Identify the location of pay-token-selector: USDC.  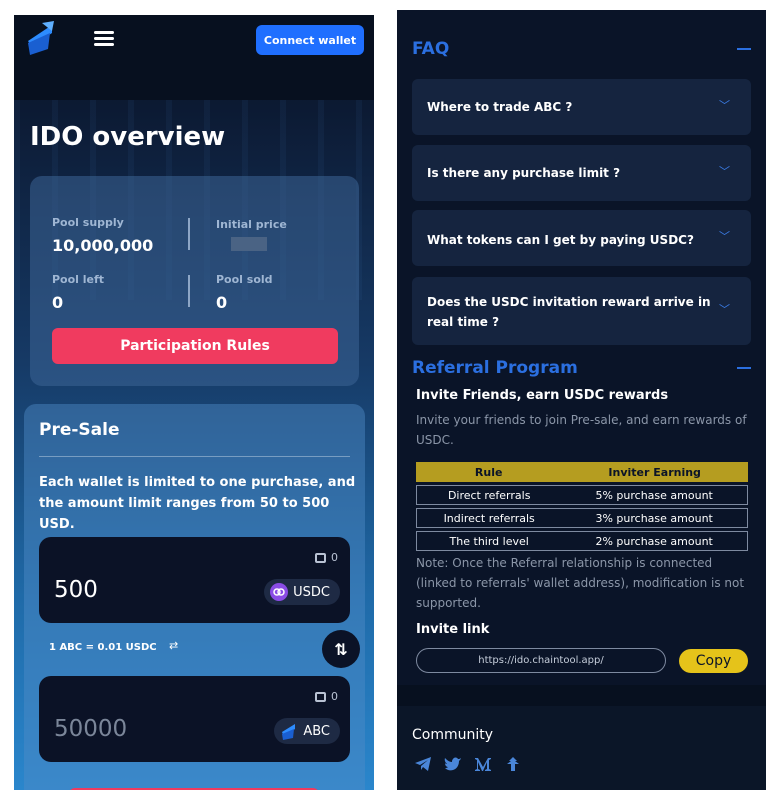
(302, 592).